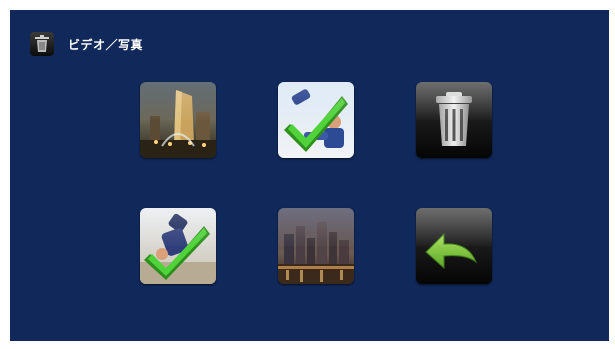 The width and height of the screenshot is (615, 349). What do you see at coordinates (106, 44) in the screenshot?
I see `page-title: ビデオ／写真` at bounding box center [106, 44].